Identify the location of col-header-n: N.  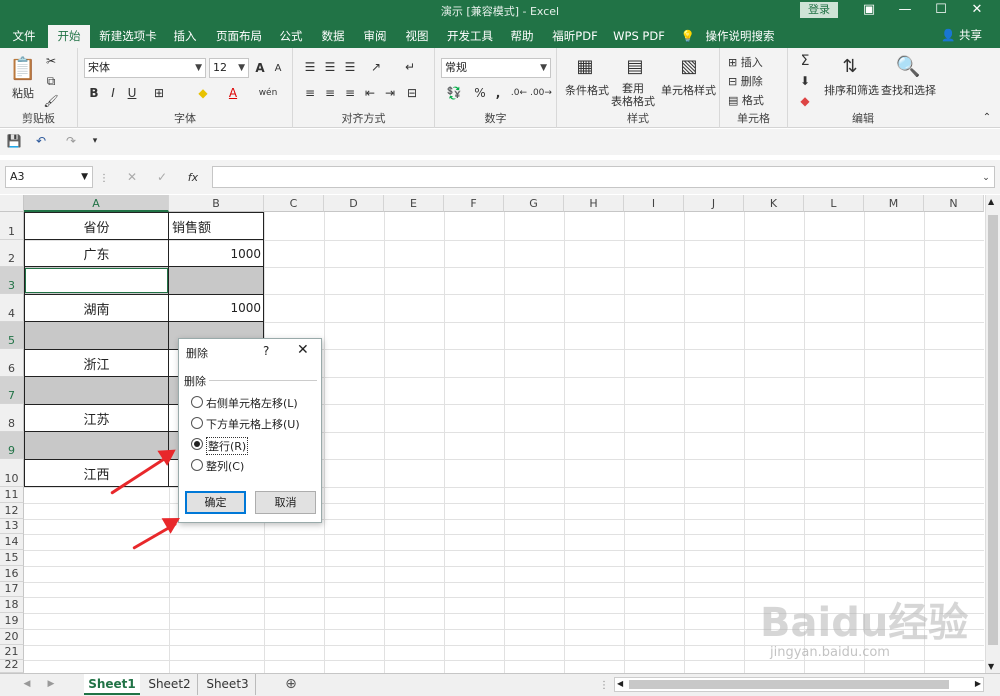
(954, 203).